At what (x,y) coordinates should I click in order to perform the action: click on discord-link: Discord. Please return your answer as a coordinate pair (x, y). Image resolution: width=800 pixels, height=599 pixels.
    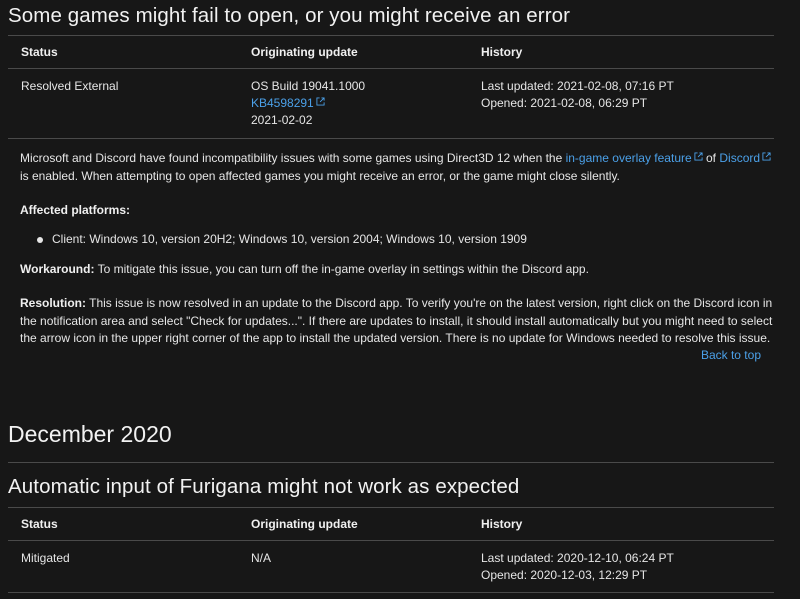
    Looking at the image, I should click on (739, 158).